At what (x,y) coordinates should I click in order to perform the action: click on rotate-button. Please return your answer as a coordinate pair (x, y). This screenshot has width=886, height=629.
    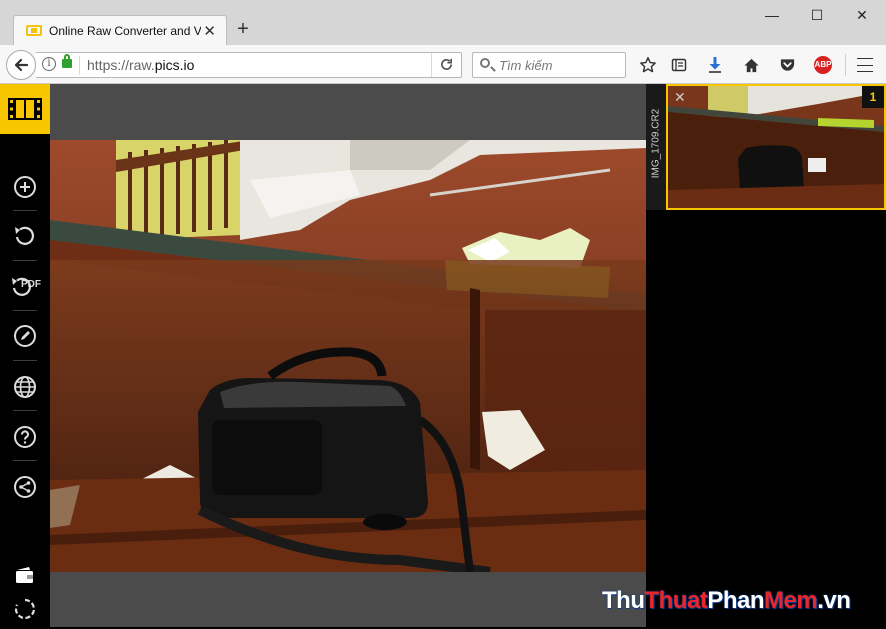
    Looking at the image, I should click on (25, 236).